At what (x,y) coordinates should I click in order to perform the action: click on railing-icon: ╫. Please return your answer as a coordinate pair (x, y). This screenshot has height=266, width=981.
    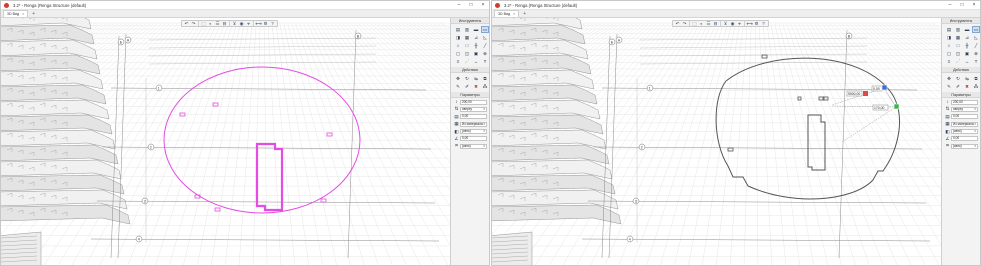
    Looking at the image, I should click on (476, 45).